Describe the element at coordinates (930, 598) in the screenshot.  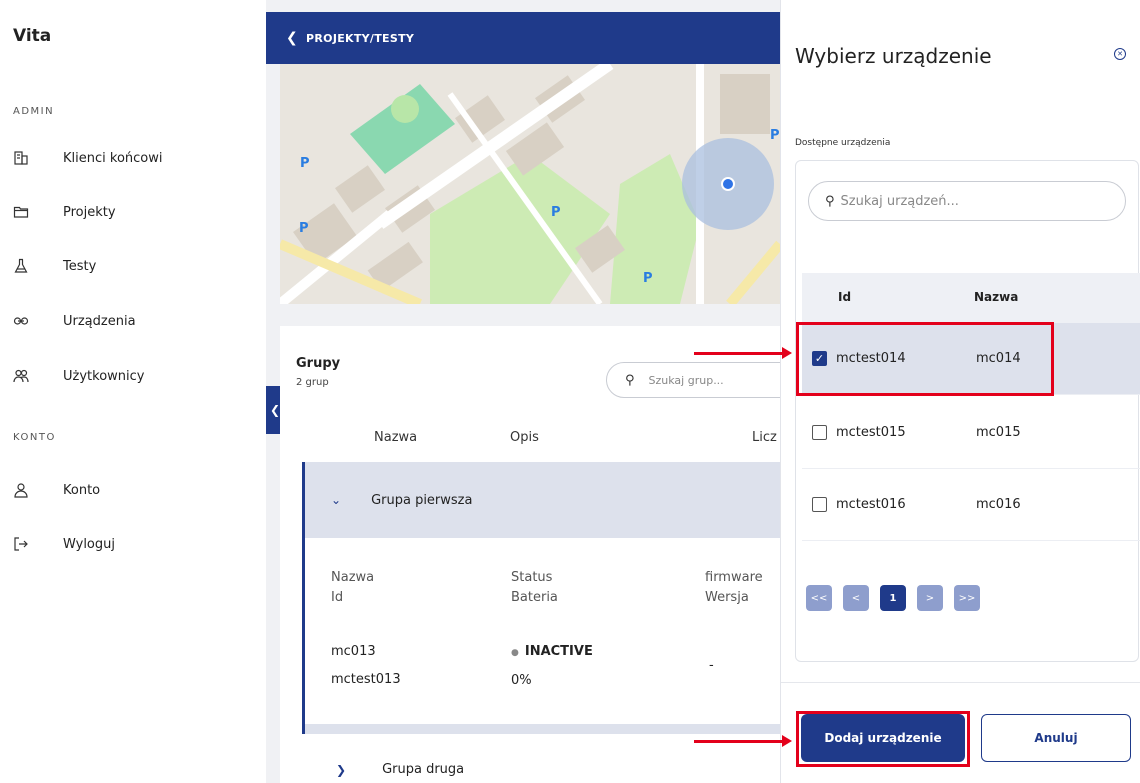
I see `next-page-button: >` at that location.